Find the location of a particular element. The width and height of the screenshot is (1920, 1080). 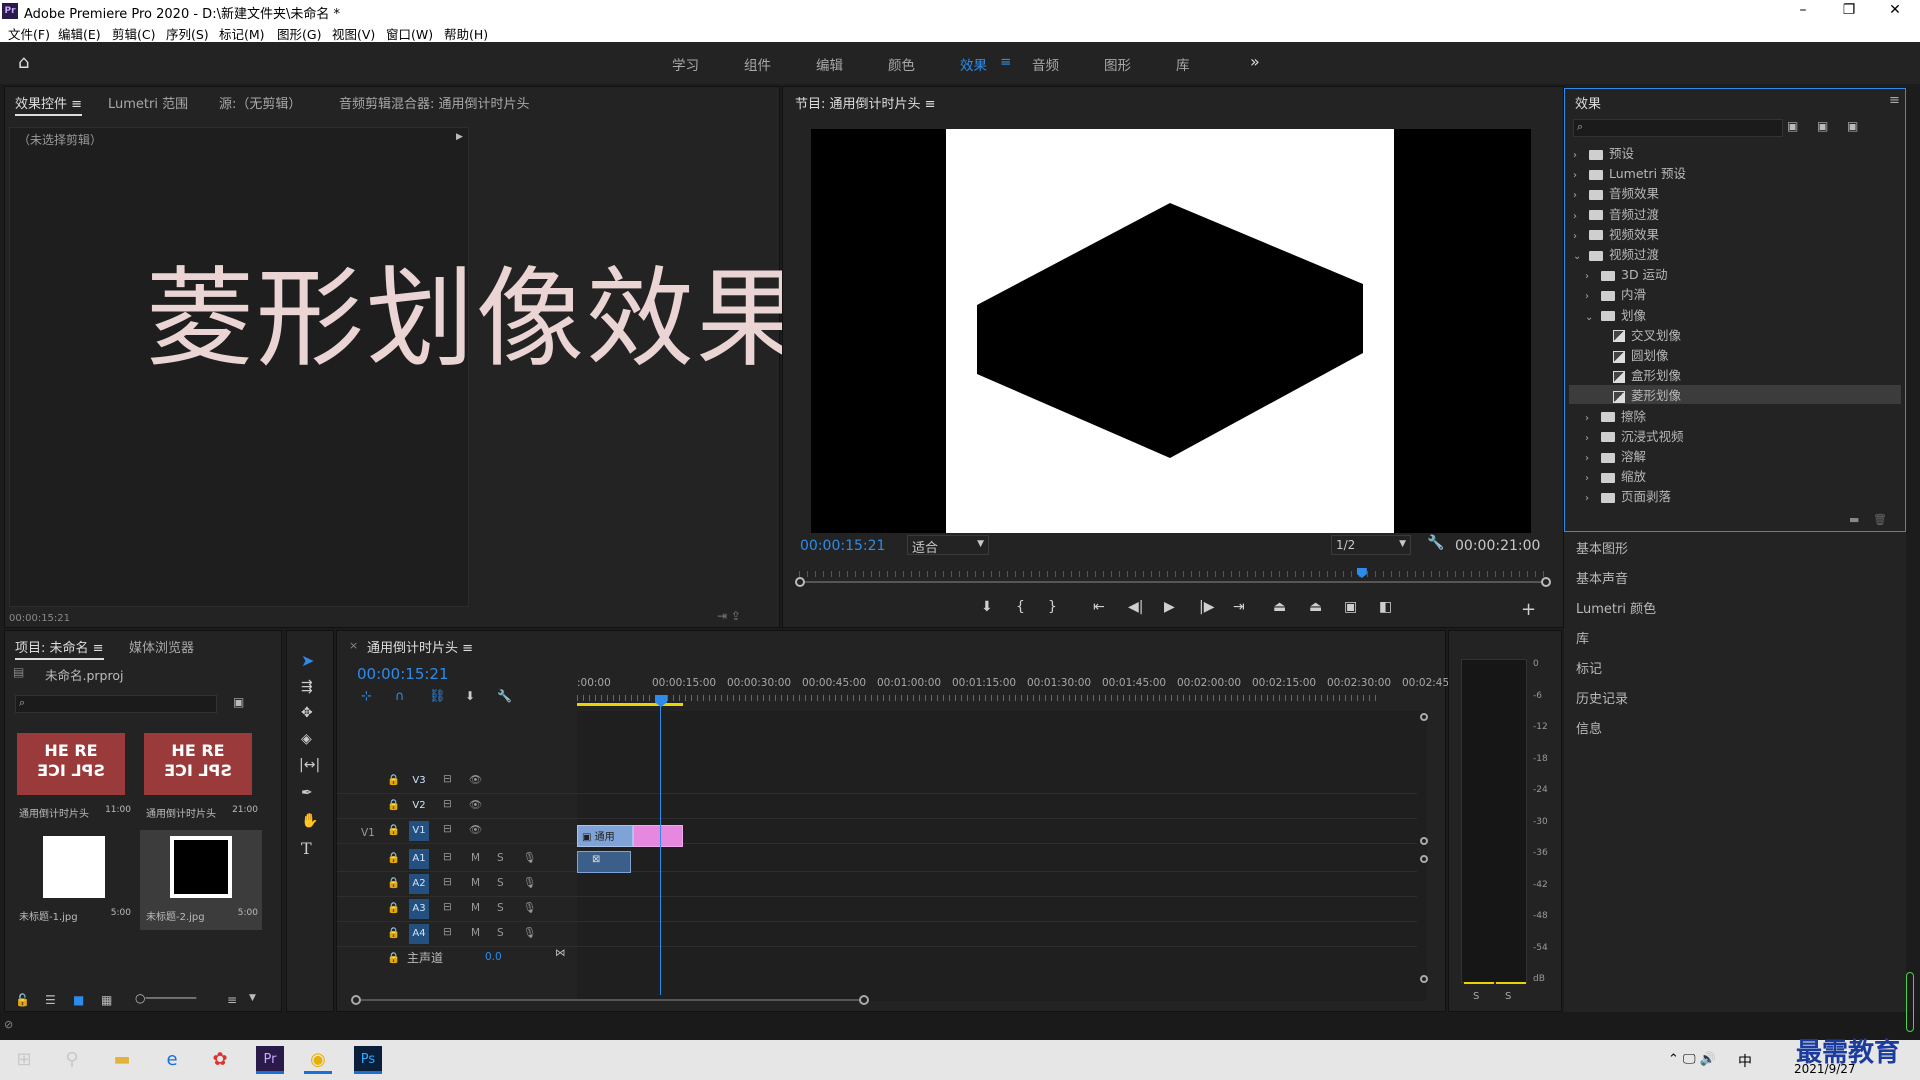

workspace-color: 颜色 is located at coordinates (901, 64).